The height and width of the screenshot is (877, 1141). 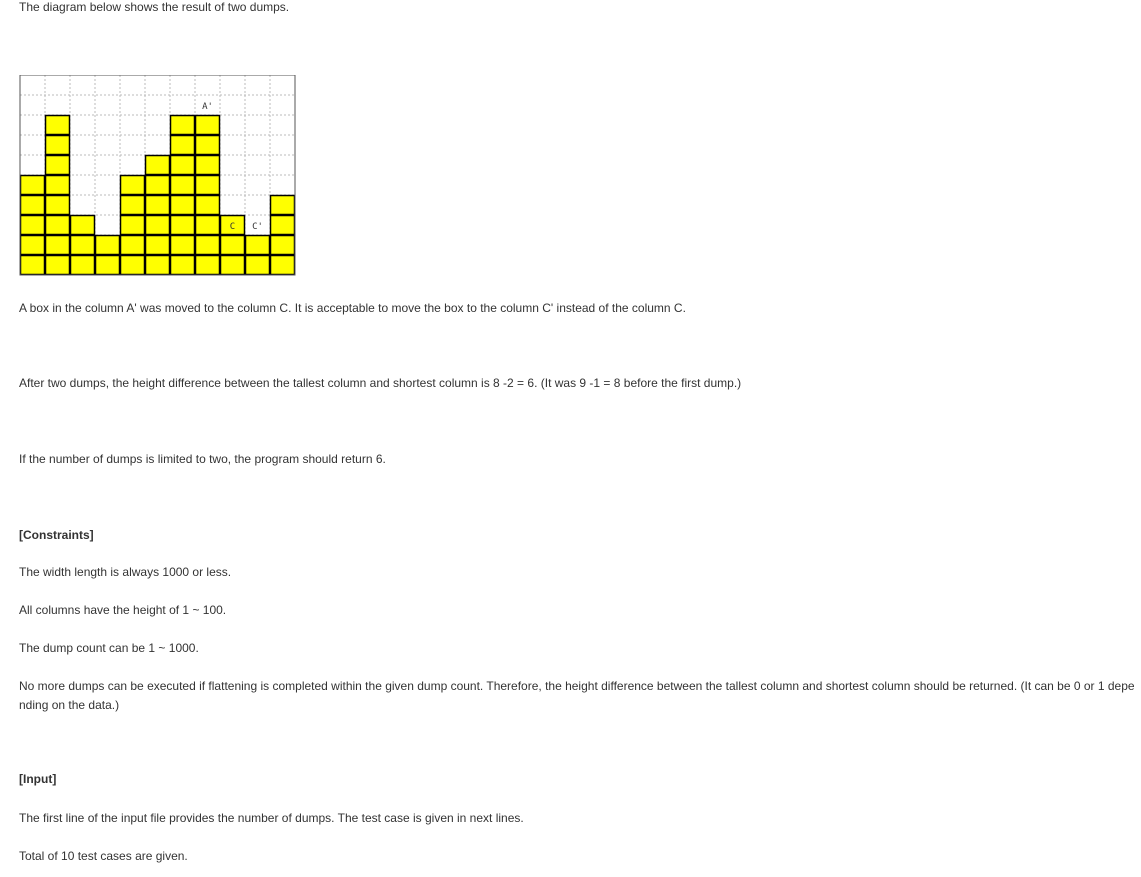 I want to click on input-heading: [Input], so click(x=38, y=779).